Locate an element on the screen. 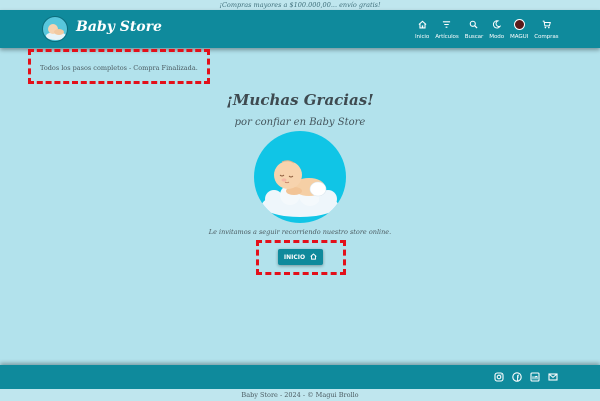 Image resolution: width=600 pixels, height=401 pixels. navbar: Baby Store Inicio Artículos Buscar Modo is located at coordinates (300, 29).